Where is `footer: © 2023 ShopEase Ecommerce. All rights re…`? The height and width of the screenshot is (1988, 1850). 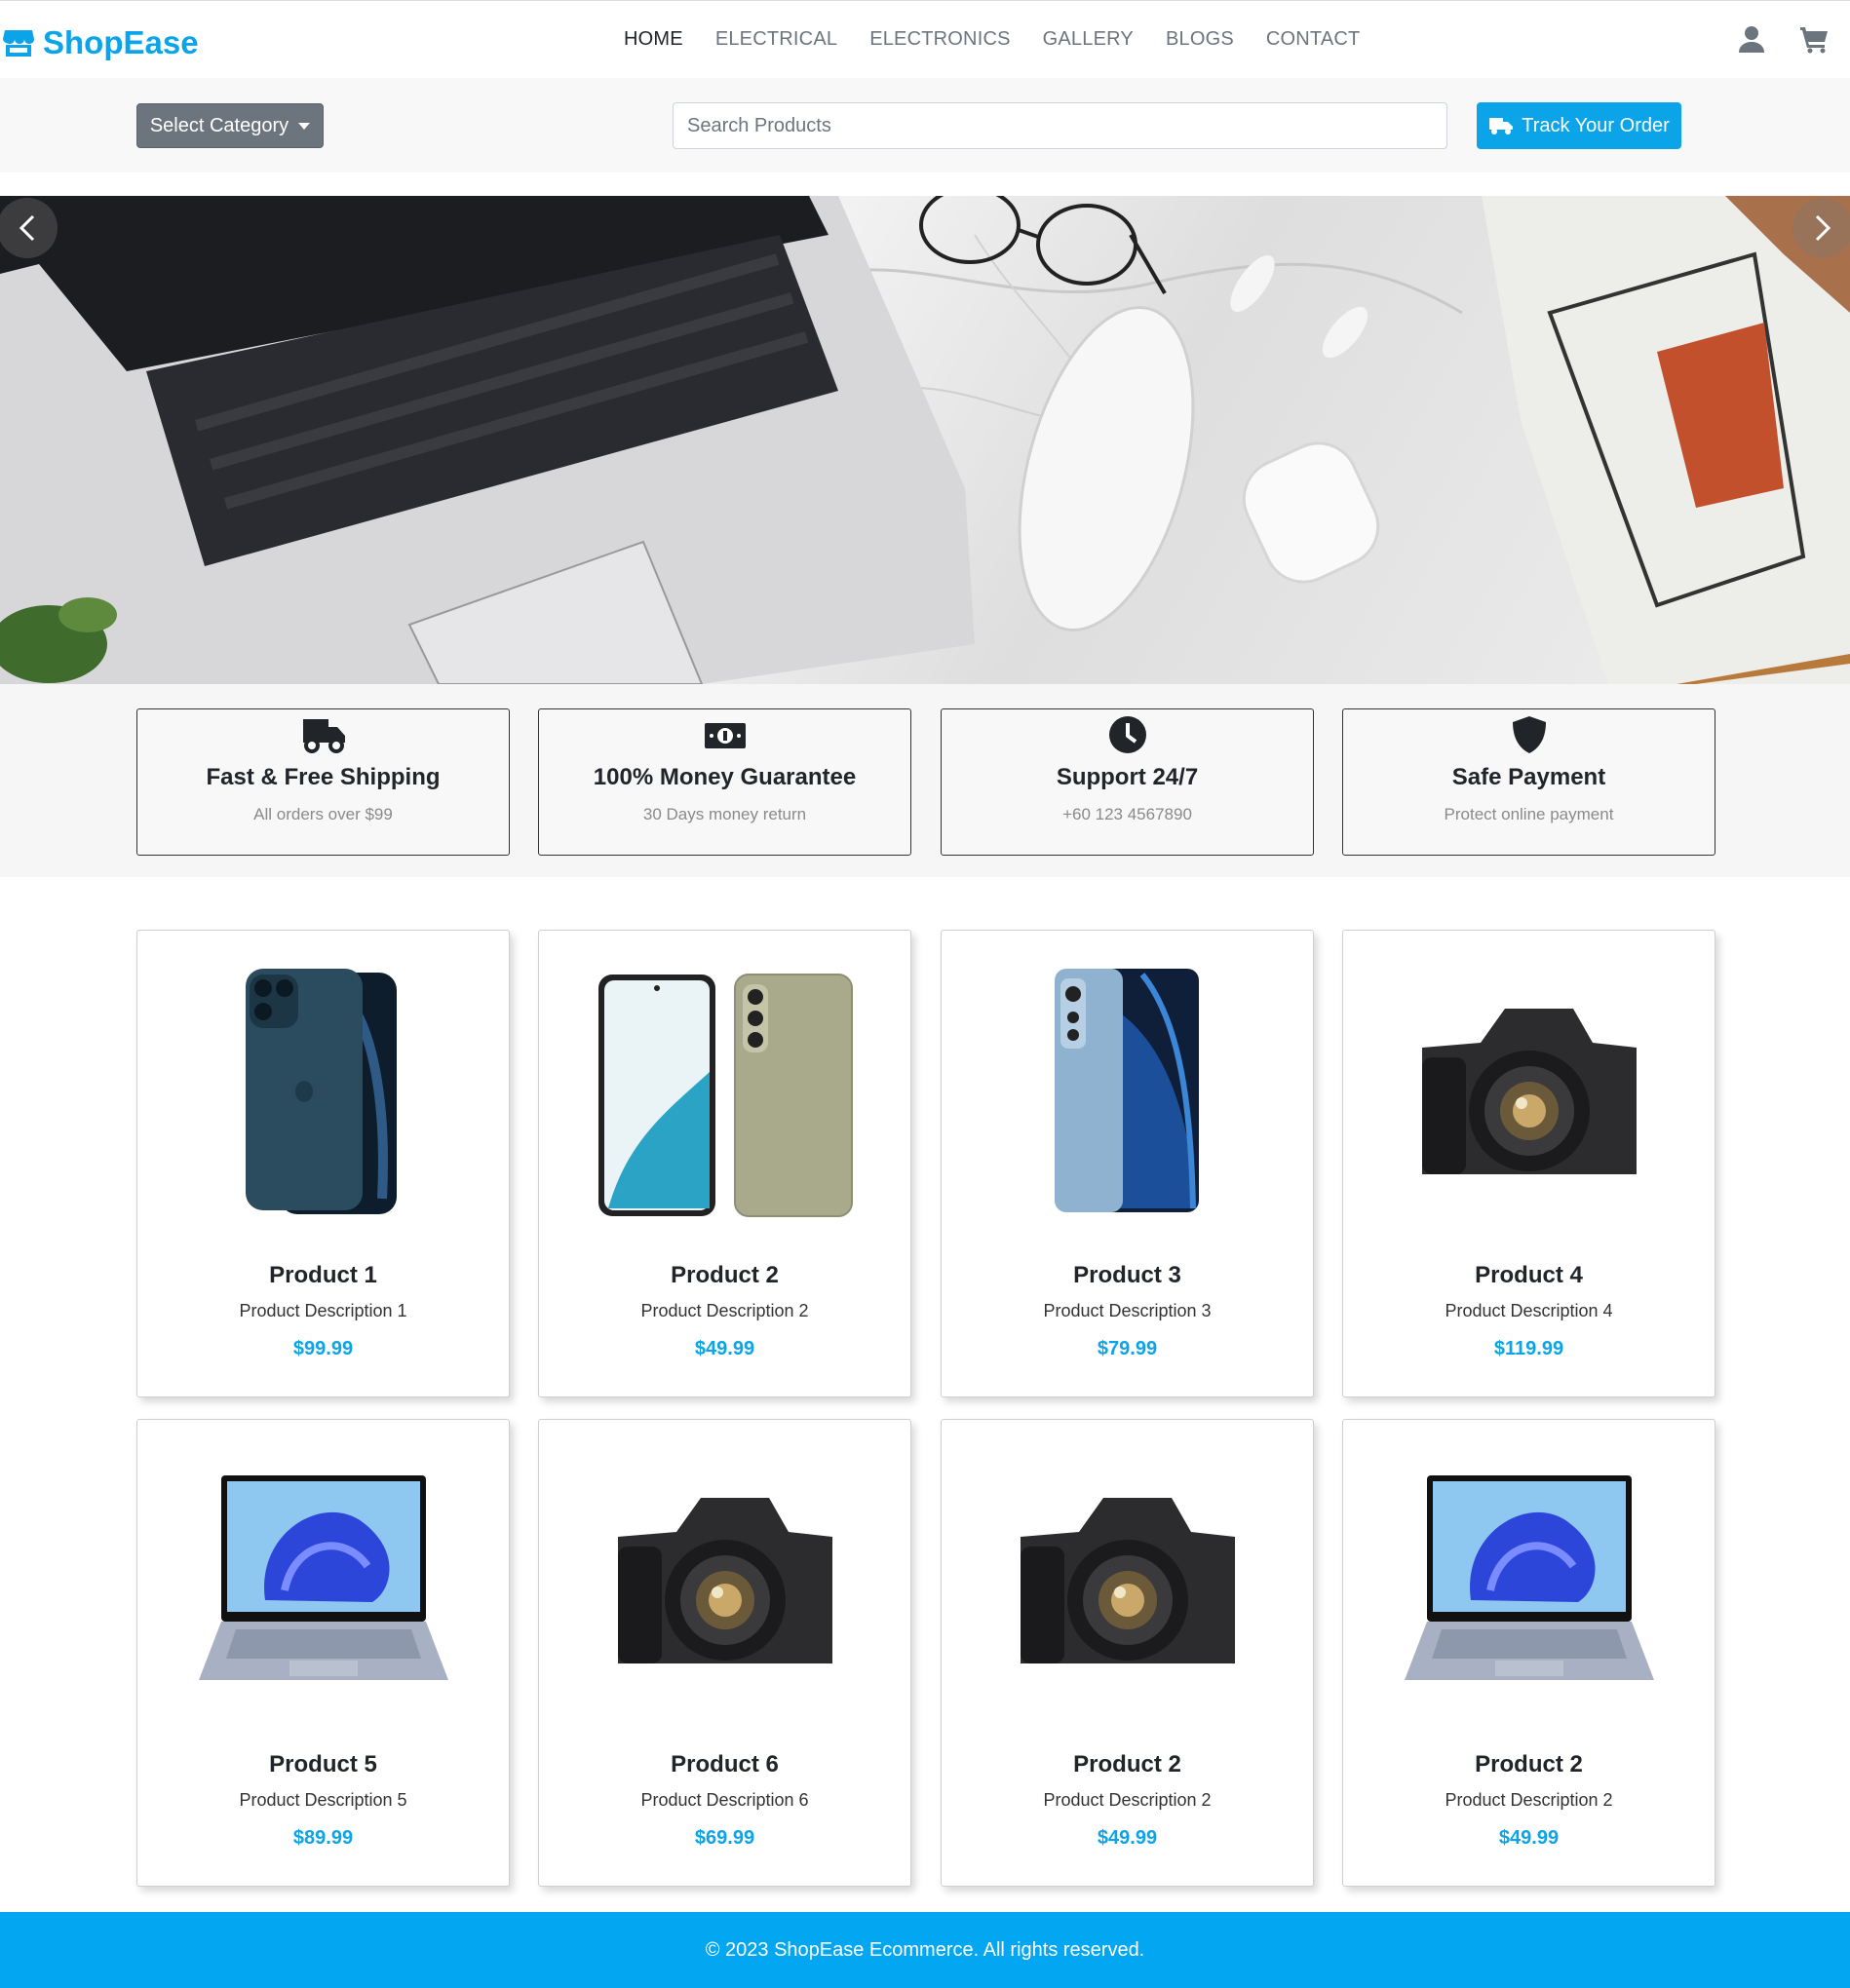
footer: © 2023 ShopEase Ecommerce. All rights re… is located at coordinates (925, 1950).